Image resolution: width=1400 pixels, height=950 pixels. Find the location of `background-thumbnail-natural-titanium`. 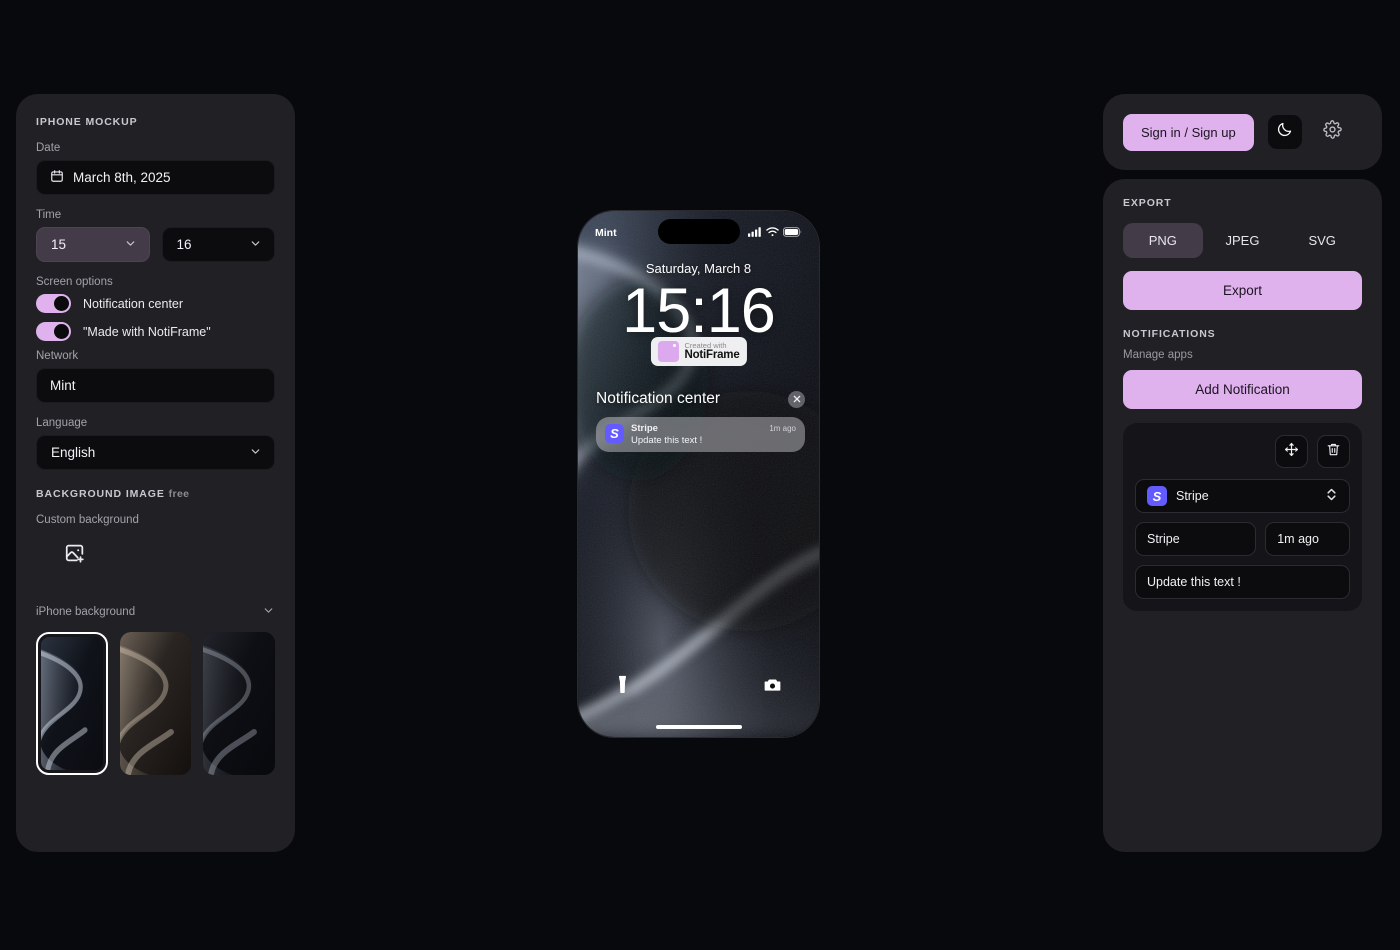

background-thumbnail-natural-titanium is located at coordinates (72, 703).